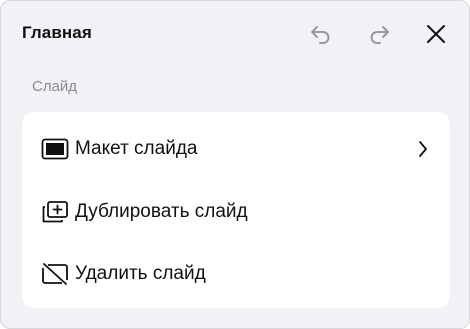 The width and height of the screenshot is (470, 329). What do you see at coordinates (55, 149) in the screenshot?
I see `slide-layout-icon` at bounding box center [55, 149].